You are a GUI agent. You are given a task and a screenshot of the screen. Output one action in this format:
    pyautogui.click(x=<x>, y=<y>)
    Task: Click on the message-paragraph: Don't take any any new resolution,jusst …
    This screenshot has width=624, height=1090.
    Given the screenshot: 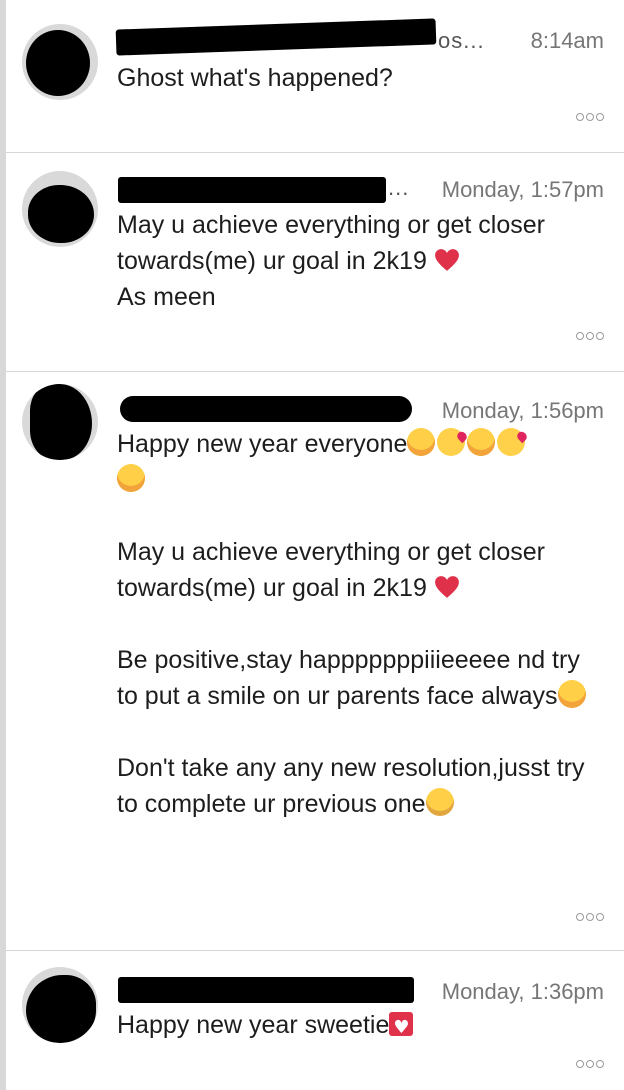 What is the action you would take?
    pyautogui.click(x=358, y=786)
    